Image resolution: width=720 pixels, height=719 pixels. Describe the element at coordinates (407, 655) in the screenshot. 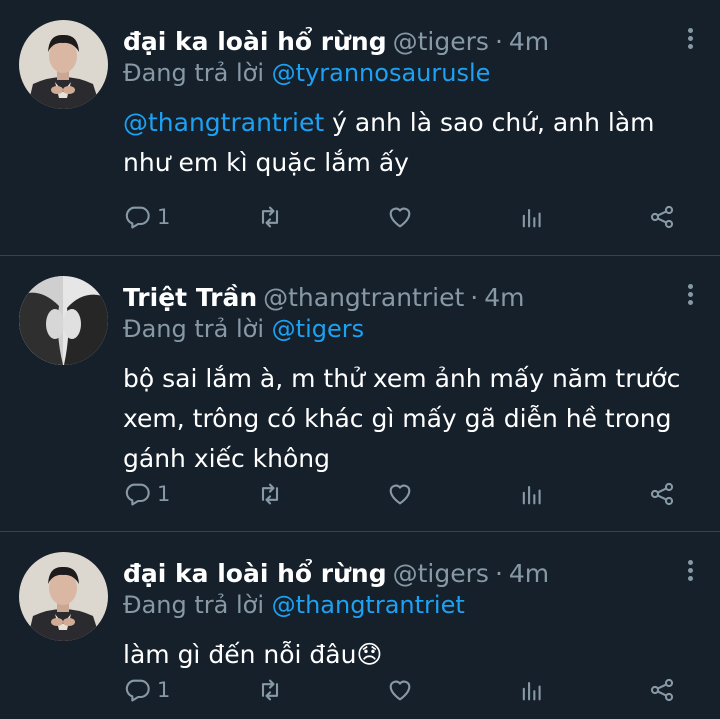

I see `tweet-text: làm gì đến nỗi đâu😞` at that location.